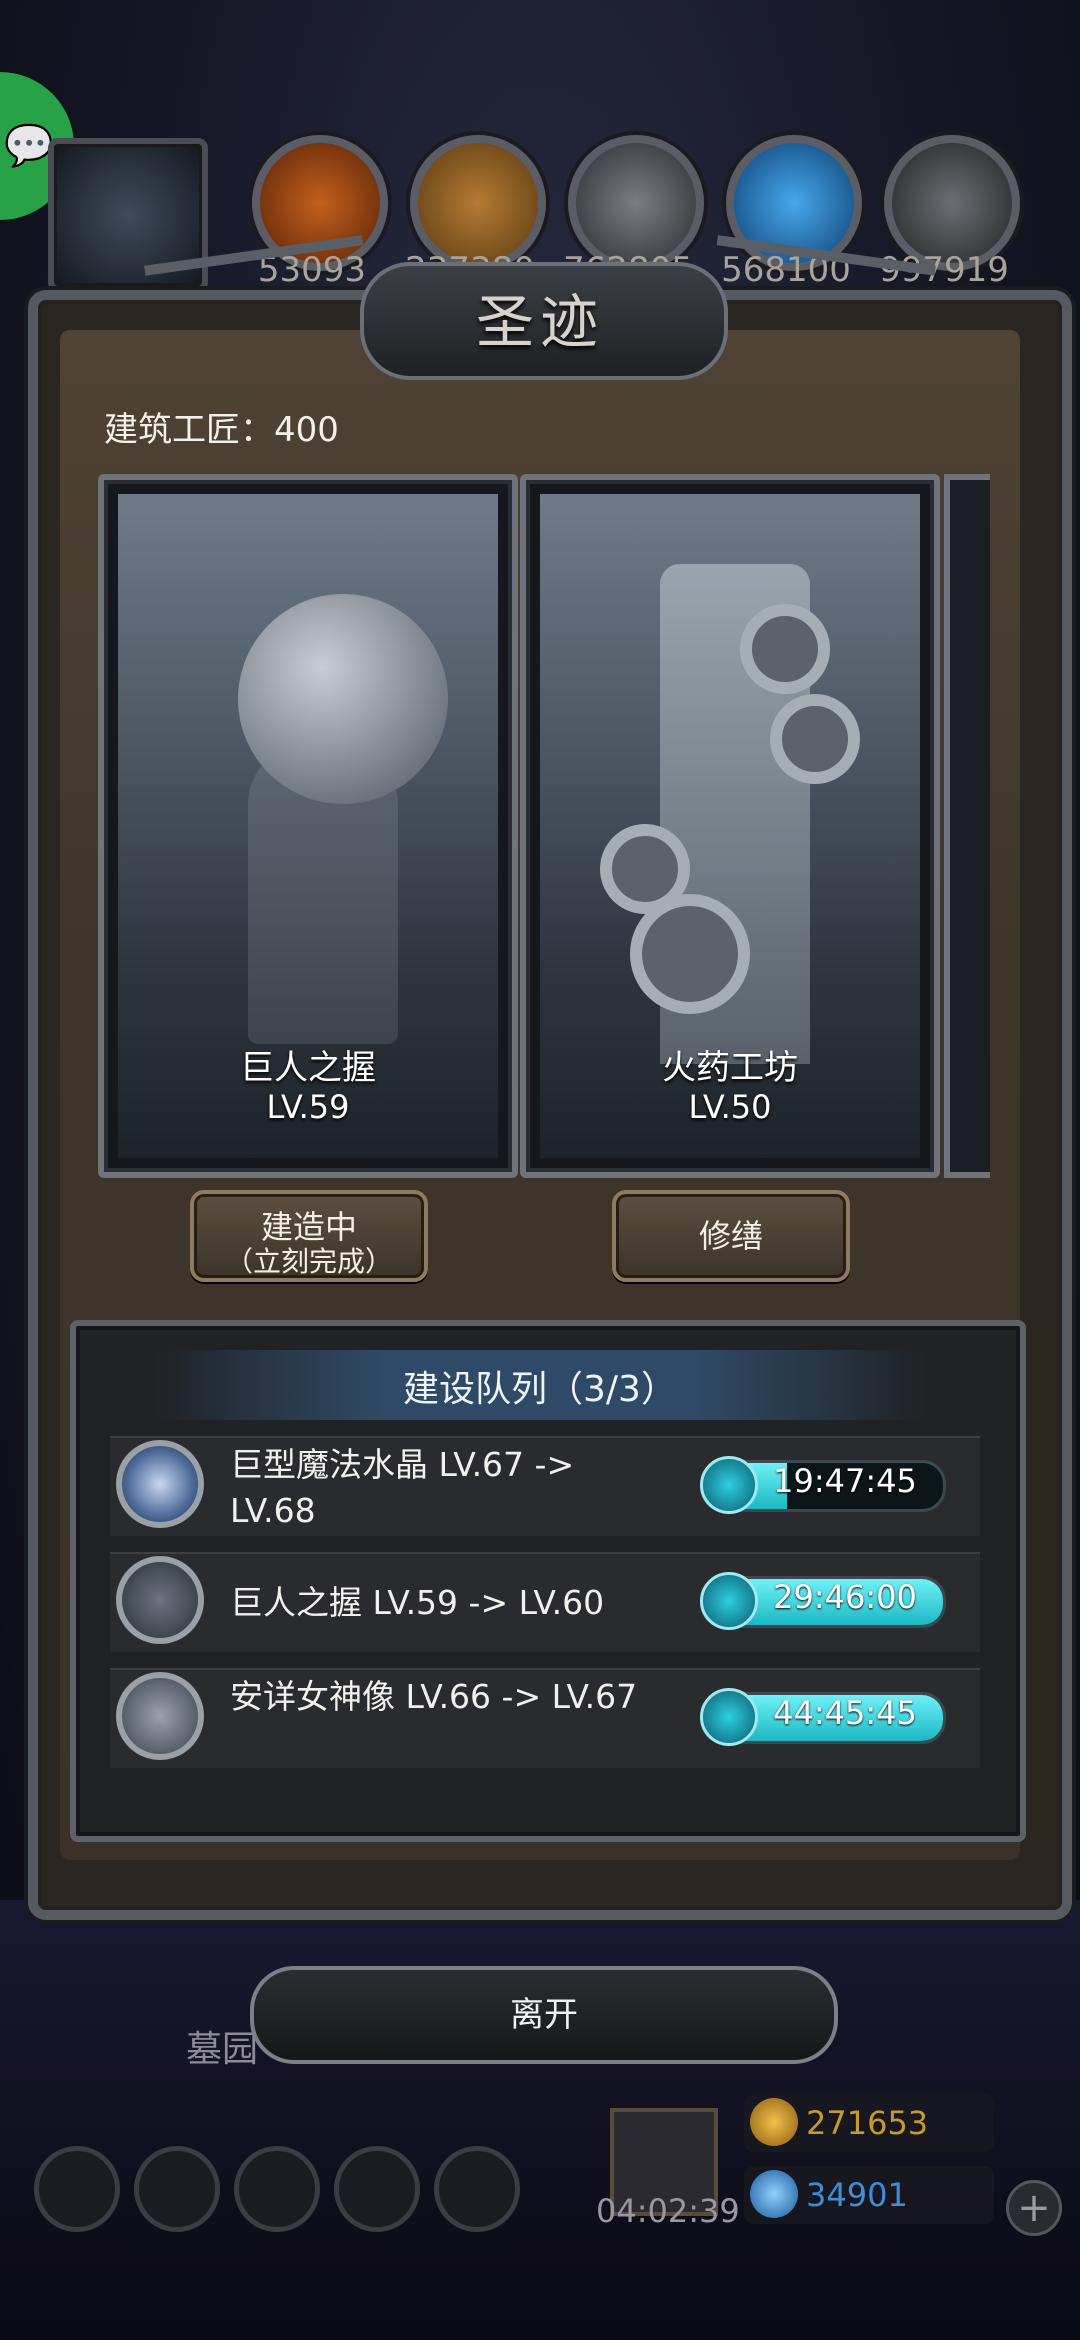 This screenshot has width=1080, height=2340. What do you see at coordinates (377, 2189) in the screenshot?
I see `mail-icon` at bounding box center [377, 2189].